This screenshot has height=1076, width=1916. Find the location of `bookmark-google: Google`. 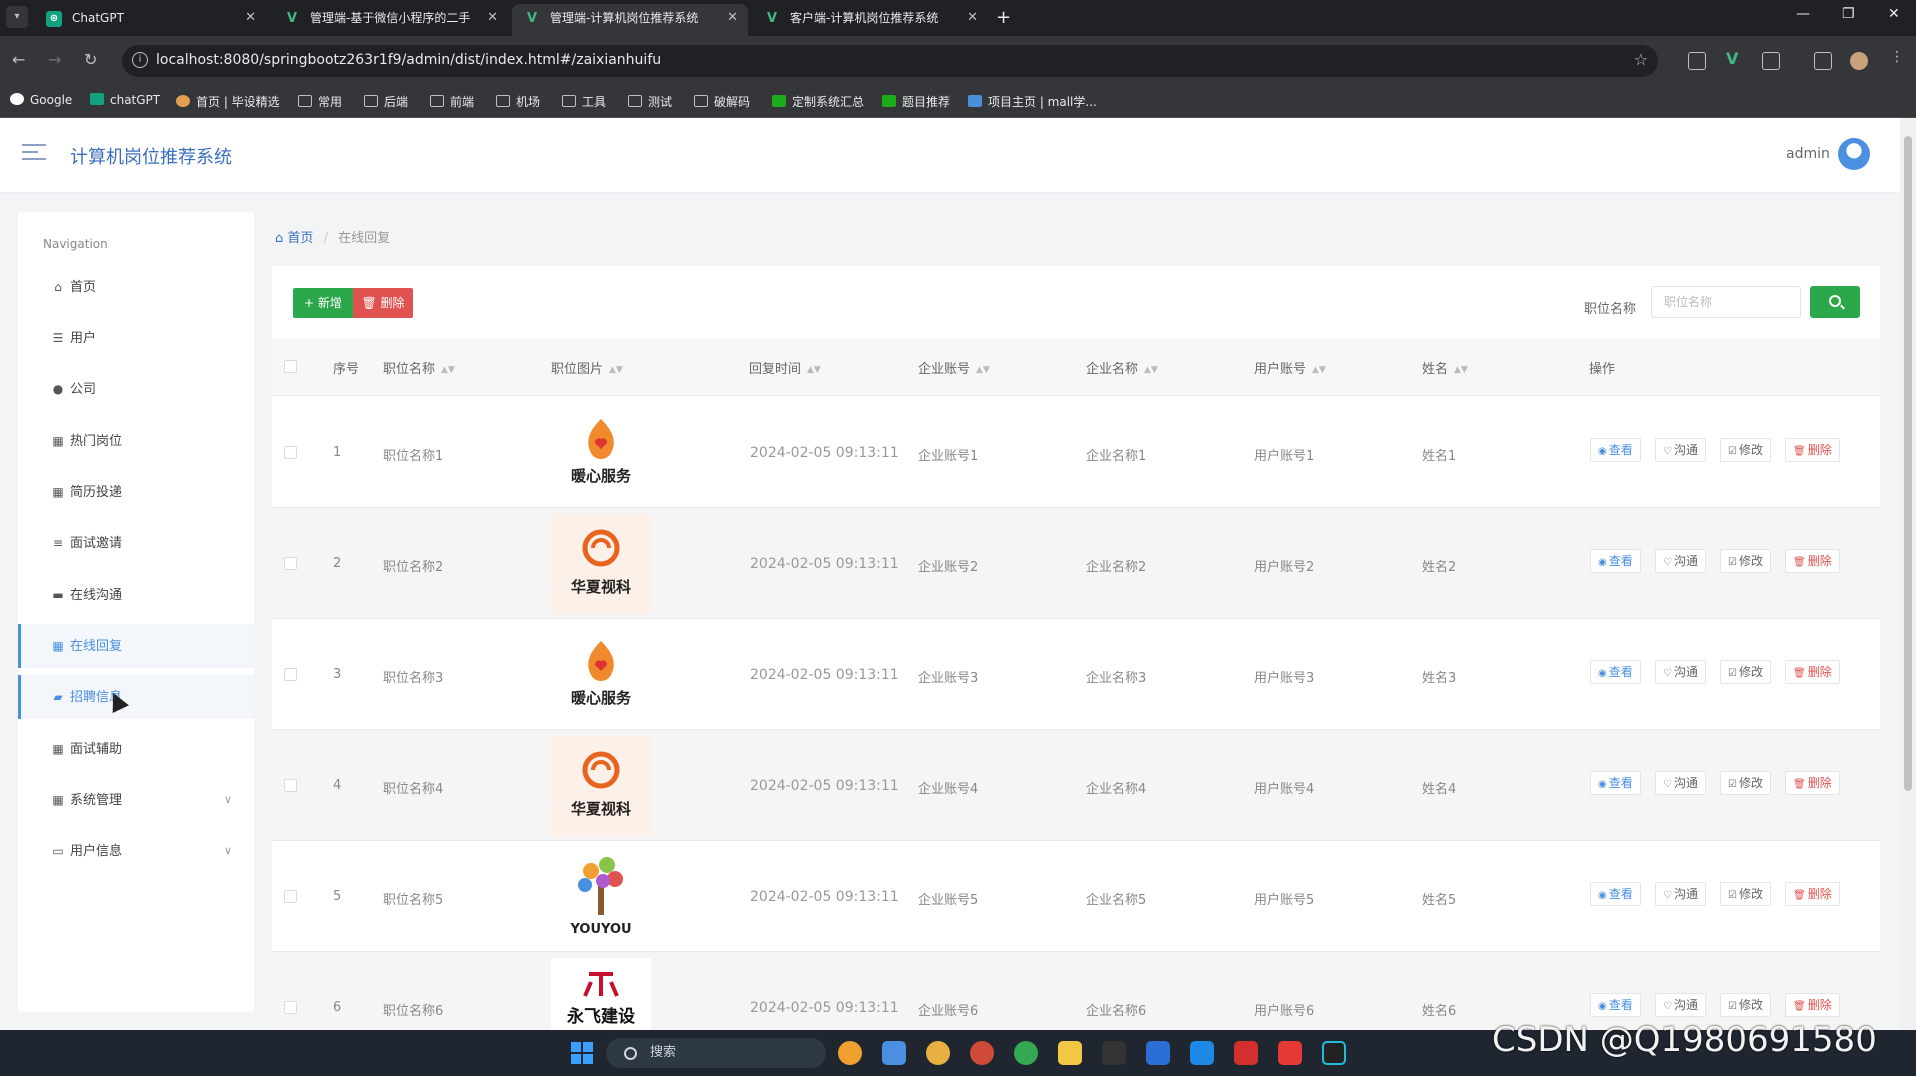

bookmark-google: Google is located at coordinates (41, 100).